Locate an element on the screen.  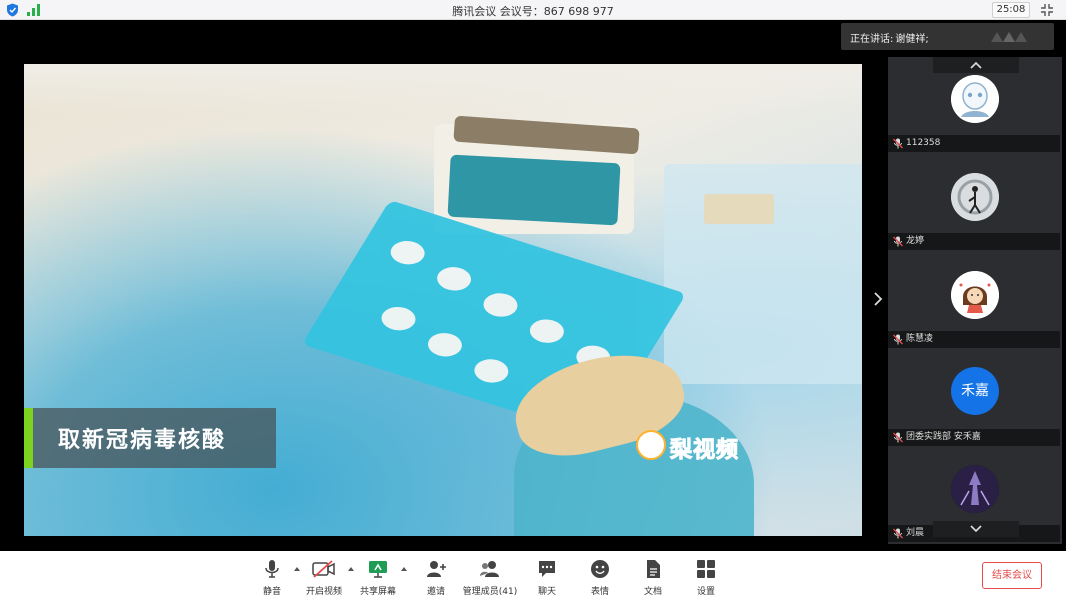
chat-icon is located at coordinates (547, 569).